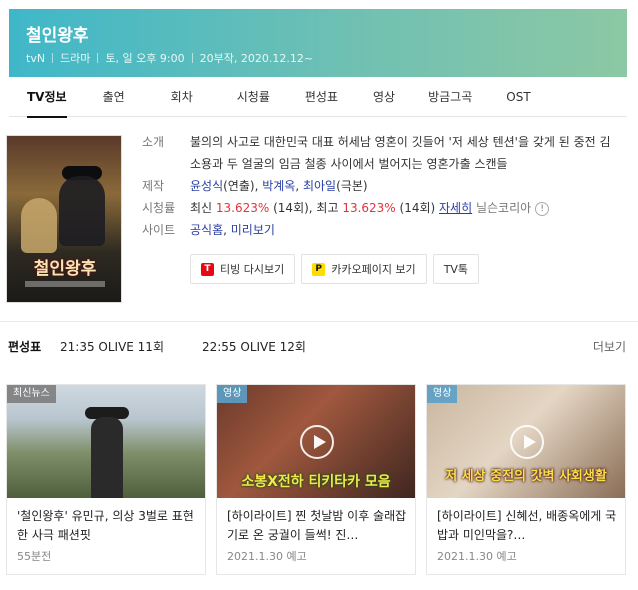 The width and height of the screenshot is (638, 590). What do you see at coordinates (107, 526) in the screenshot?
I see `news-title: '철인왕후' 유민규, 의상 3벌로 표현한 사극 패션핏` at bounding box center [107, 526].